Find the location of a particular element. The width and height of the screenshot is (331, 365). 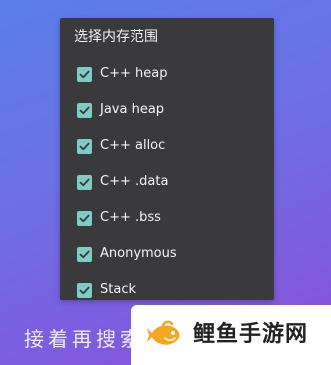

option-label: C++ .data is located at coordinates (134, 181).